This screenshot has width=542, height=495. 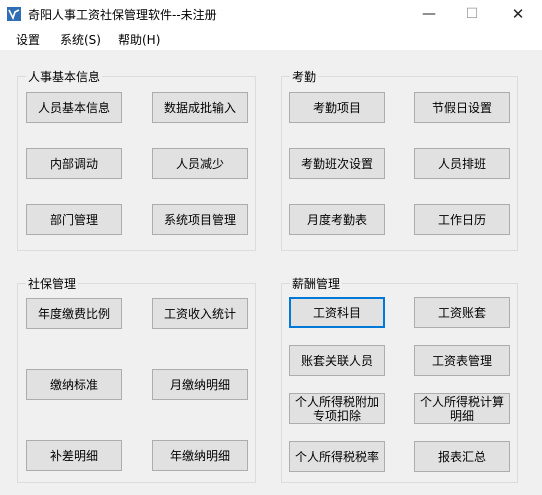 What do you see at coordinates (462, 312) in the screenshot?
I see `salary-account-set-button: 工资账套` at bounding box center [462, 312].